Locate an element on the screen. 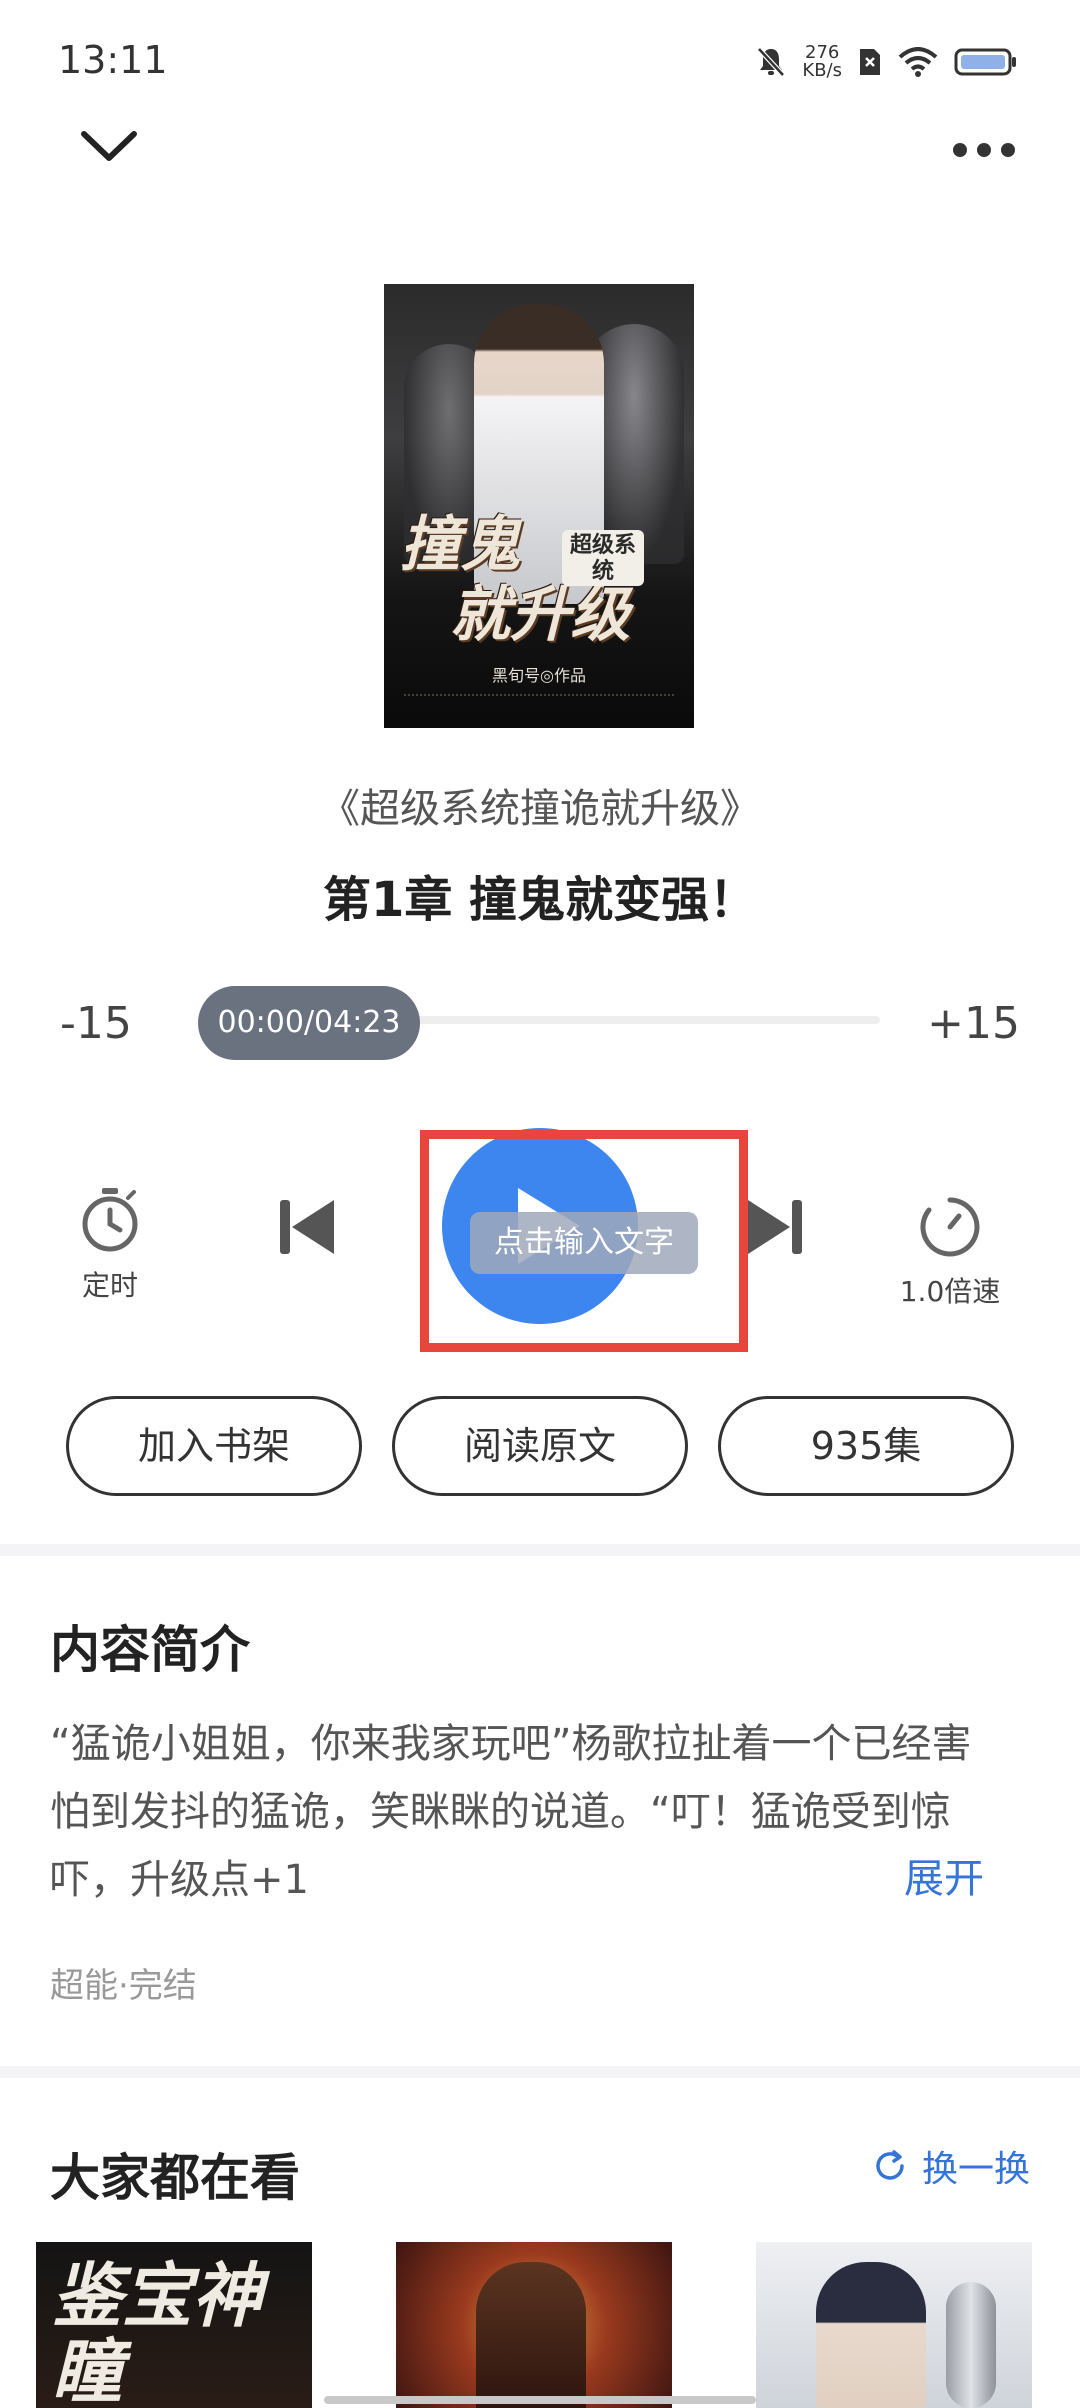  net-speed-unit: KB/s is located at coordinates (822, 70).